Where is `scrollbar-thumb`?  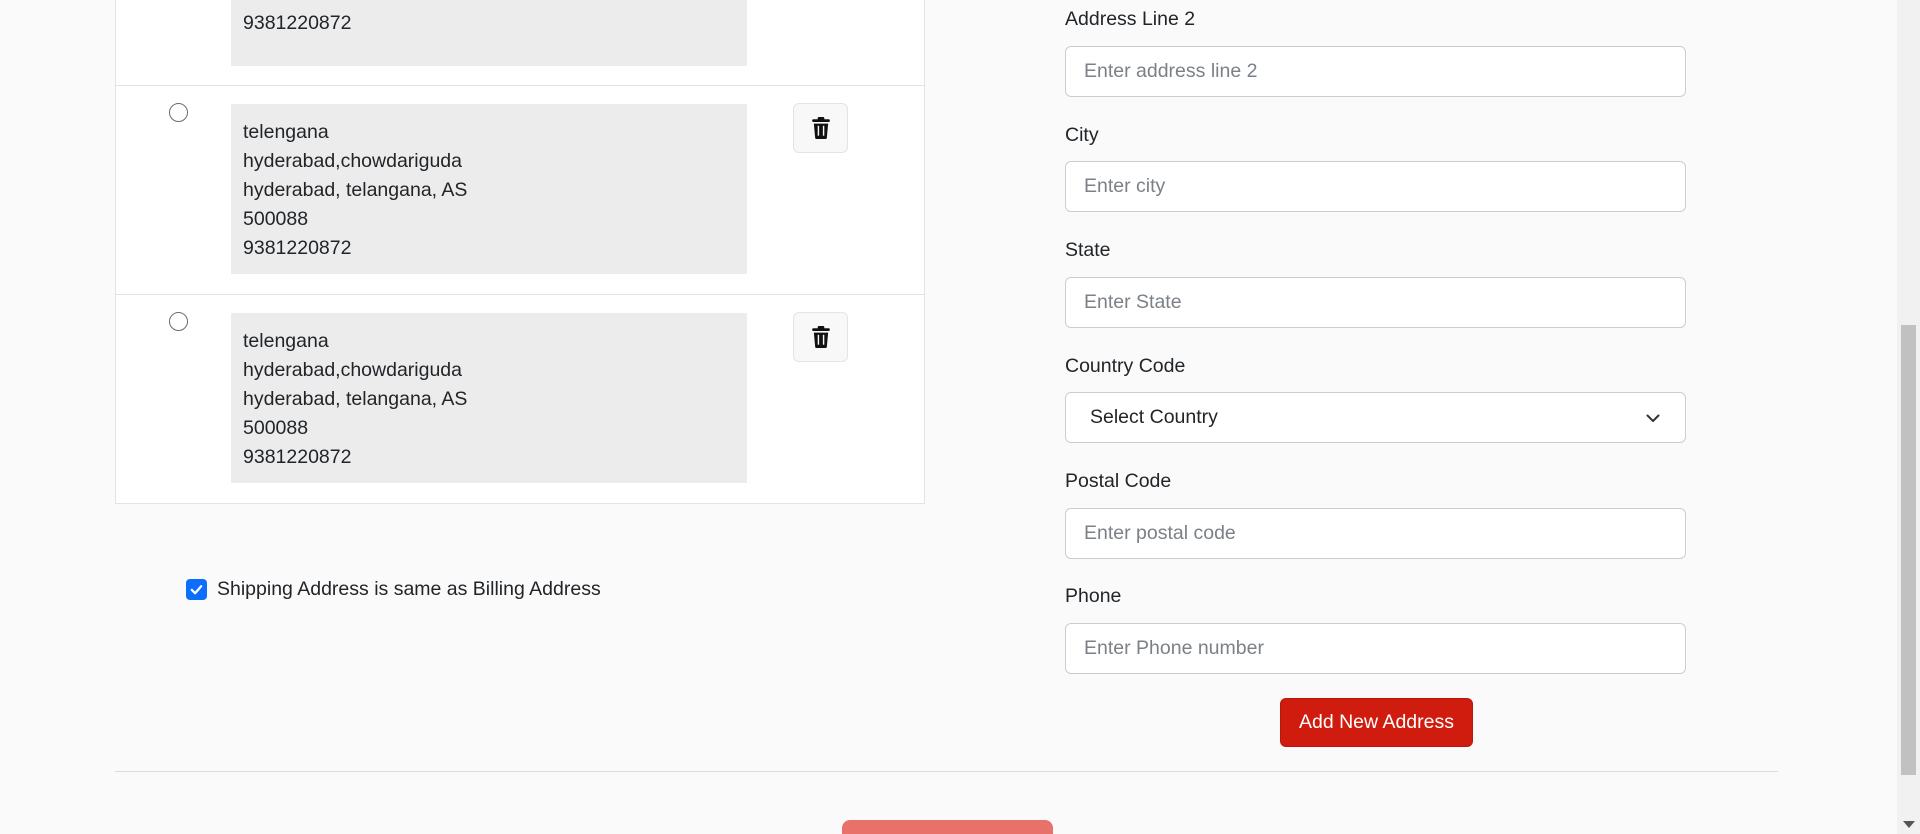 scrollbar-thumb is located at coordinates (1908, 550).